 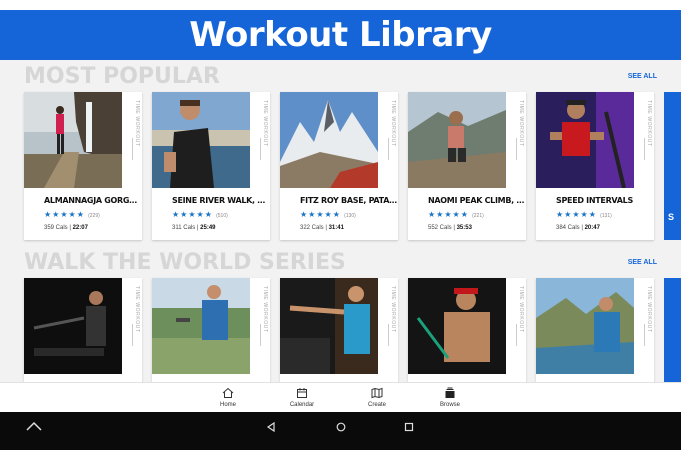 I want to click on calories: 552 Cals |, so click(x=441, y=228).